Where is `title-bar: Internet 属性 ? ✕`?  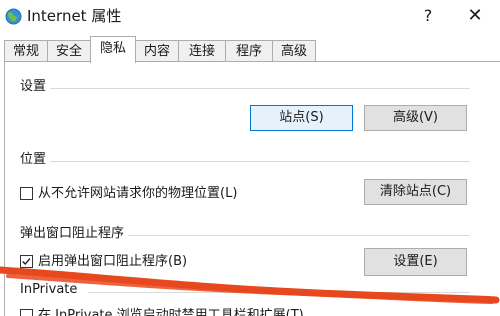 title-bar: Internet 属性 ? ✕ is located at coordinates (250, 17).